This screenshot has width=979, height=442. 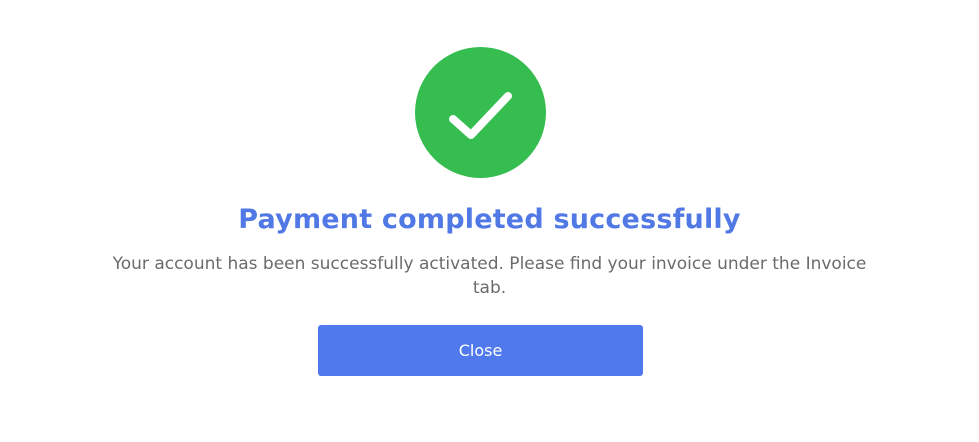 I want to click on check-circle-icon, so click(x=480, y=112).